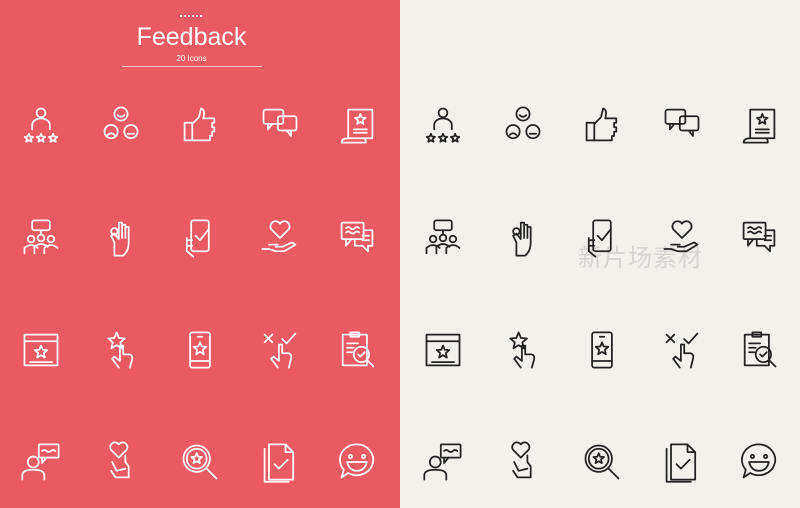 This screenshot has width=800, height=508. I want to click on decorative-dots, so click(191, 16).